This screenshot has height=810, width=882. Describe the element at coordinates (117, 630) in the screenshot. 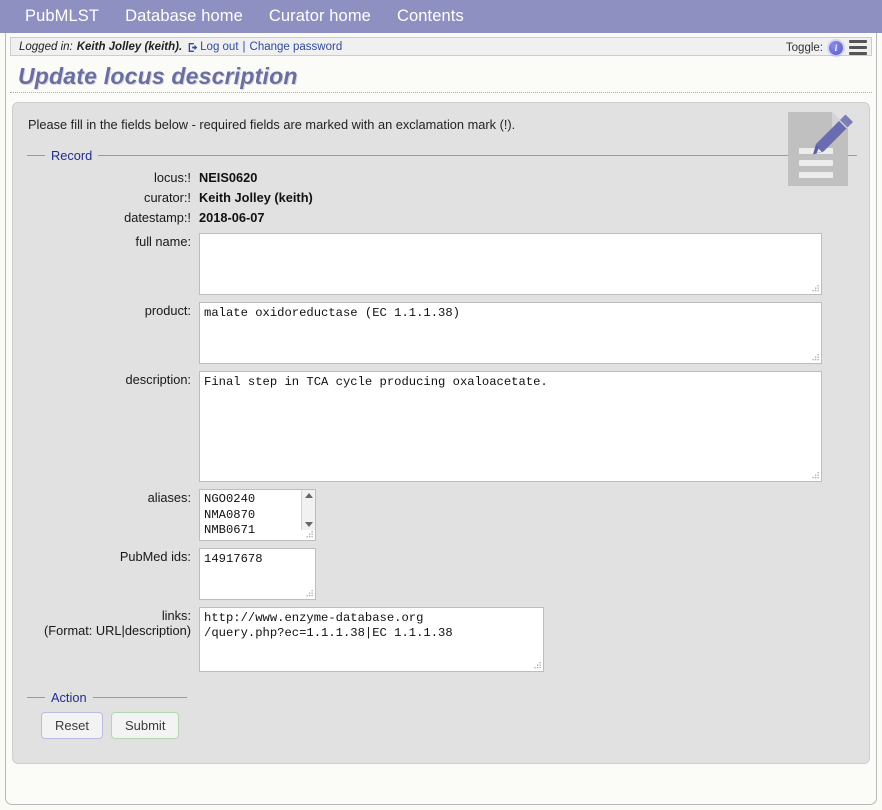

I see `links-format-hint: (Format: URL|description)` at that location.